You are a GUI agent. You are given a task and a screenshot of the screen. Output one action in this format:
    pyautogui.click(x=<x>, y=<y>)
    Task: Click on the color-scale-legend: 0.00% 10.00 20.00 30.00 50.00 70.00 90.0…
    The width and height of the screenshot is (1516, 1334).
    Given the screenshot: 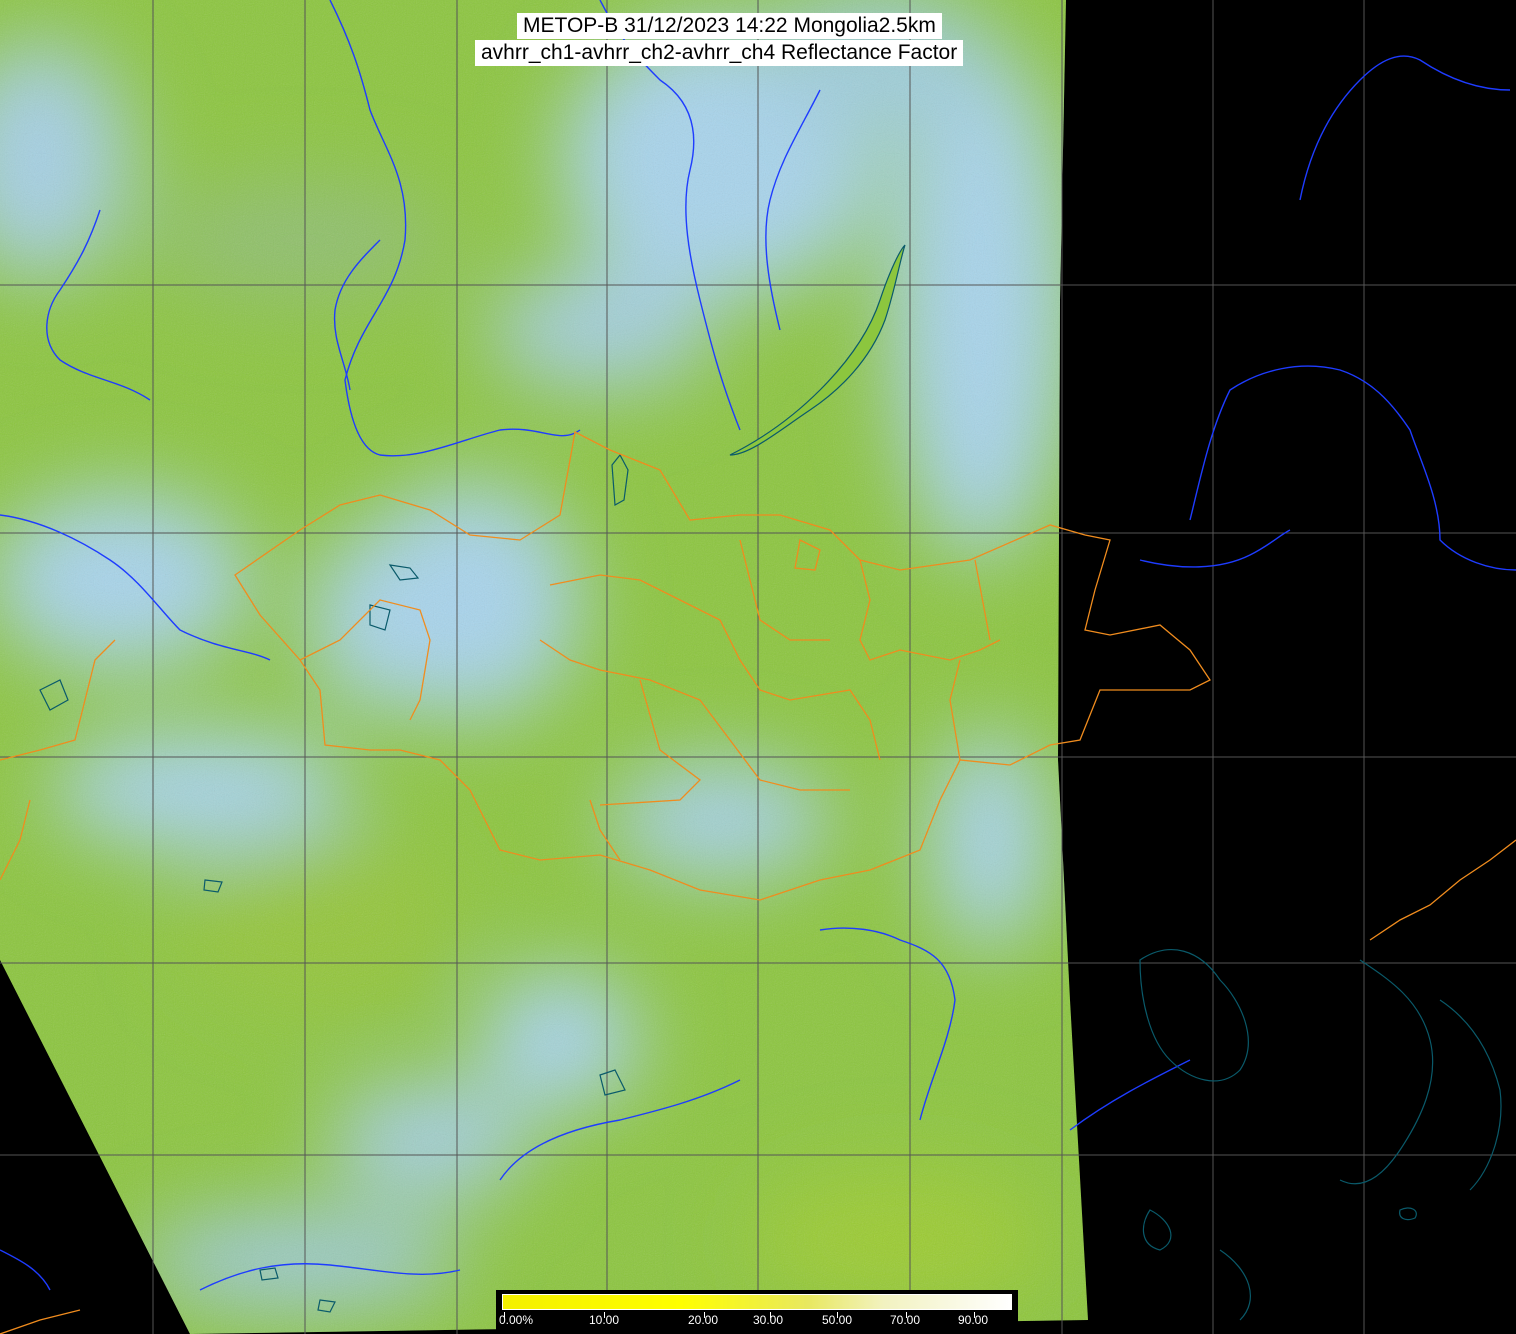 What is the action you would take?
    pyautogui.click(x=757, y=1312)
    